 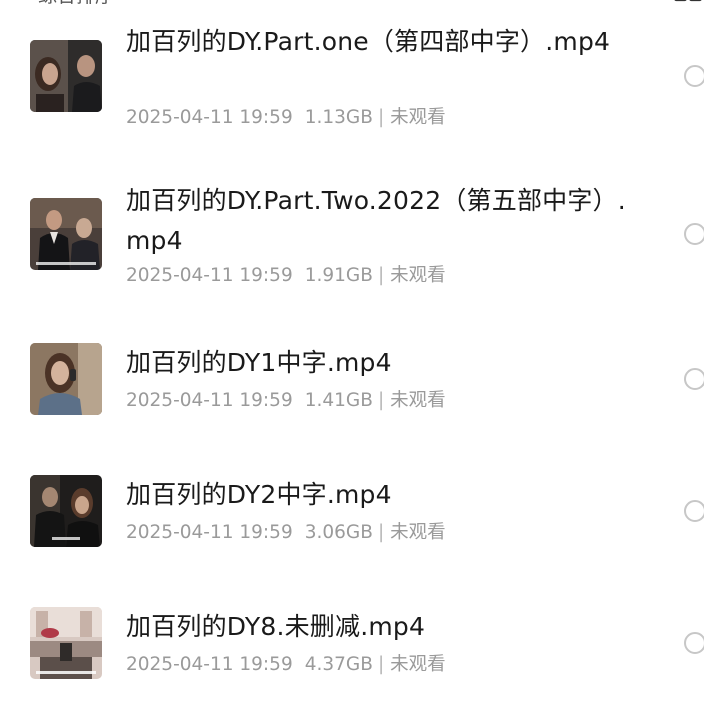 I want to click on file-size: 1.41GB, so click(x=338, y=400).